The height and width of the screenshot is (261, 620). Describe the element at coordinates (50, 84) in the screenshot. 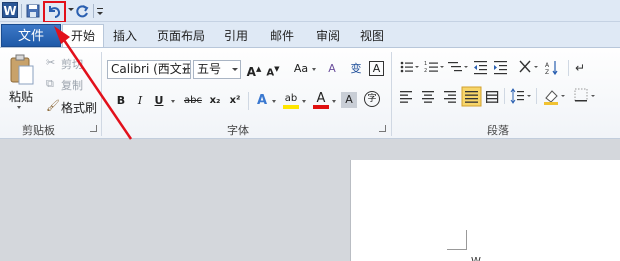

I see `copy-icon: ⧉` at that location.